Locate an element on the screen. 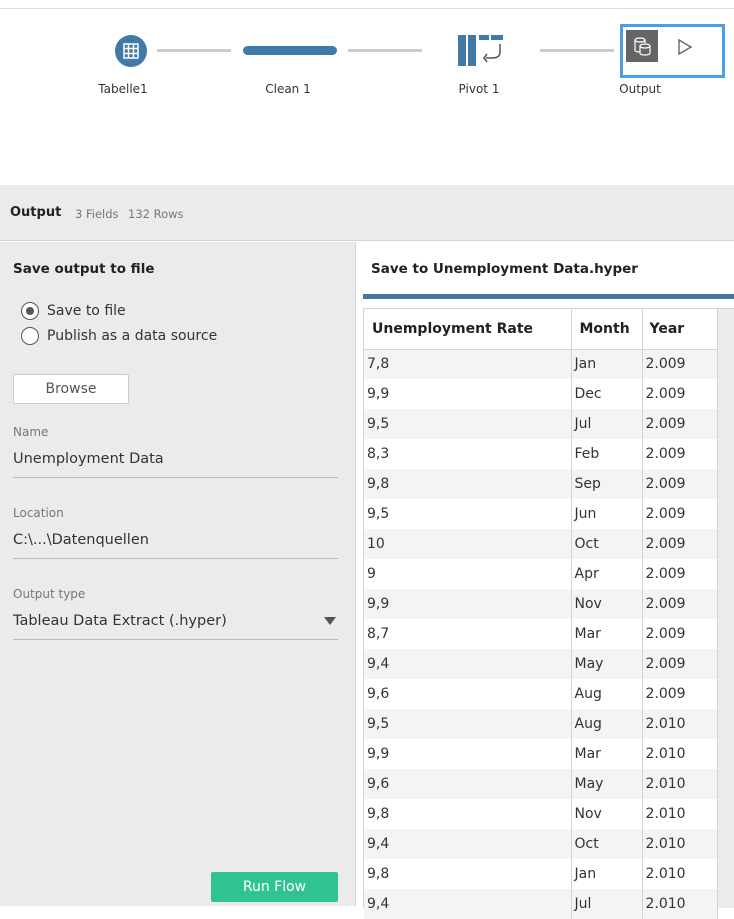 This screenshot has width=734, height=919. column-header-unemployment-rate: Unemployment Rate is located at coordinates (468, 329).